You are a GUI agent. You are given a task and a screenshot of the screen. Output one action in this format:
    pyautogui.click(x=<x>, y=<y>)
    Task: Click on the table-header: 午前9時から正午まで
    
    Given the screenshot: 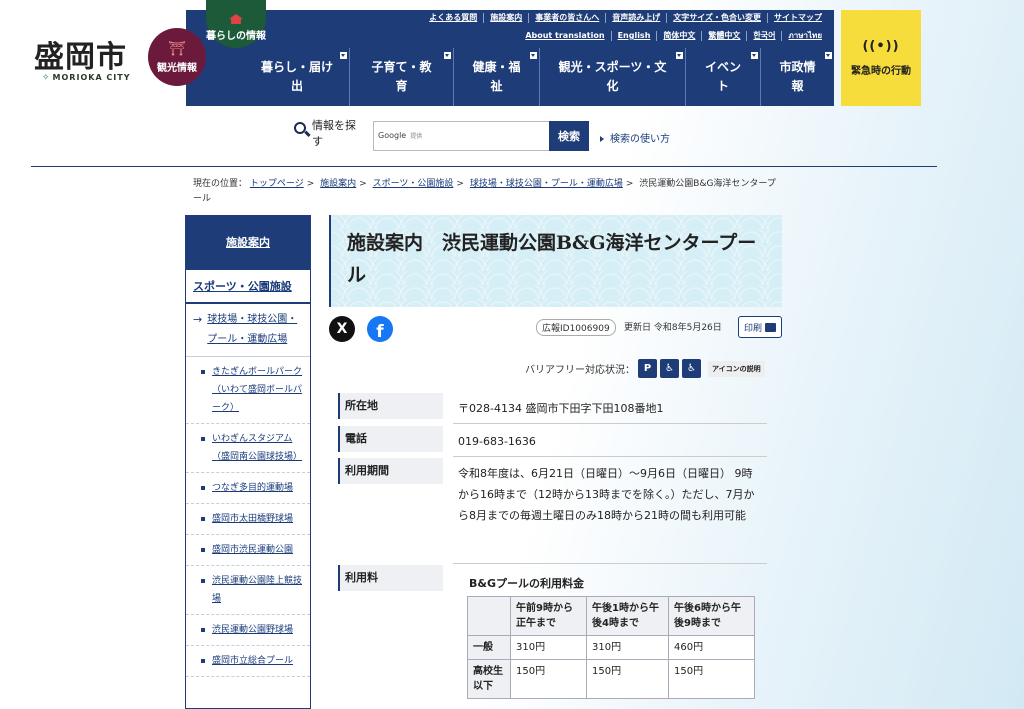 What is the action you would take?
    pyautogui.click(x=548, y=616)
    